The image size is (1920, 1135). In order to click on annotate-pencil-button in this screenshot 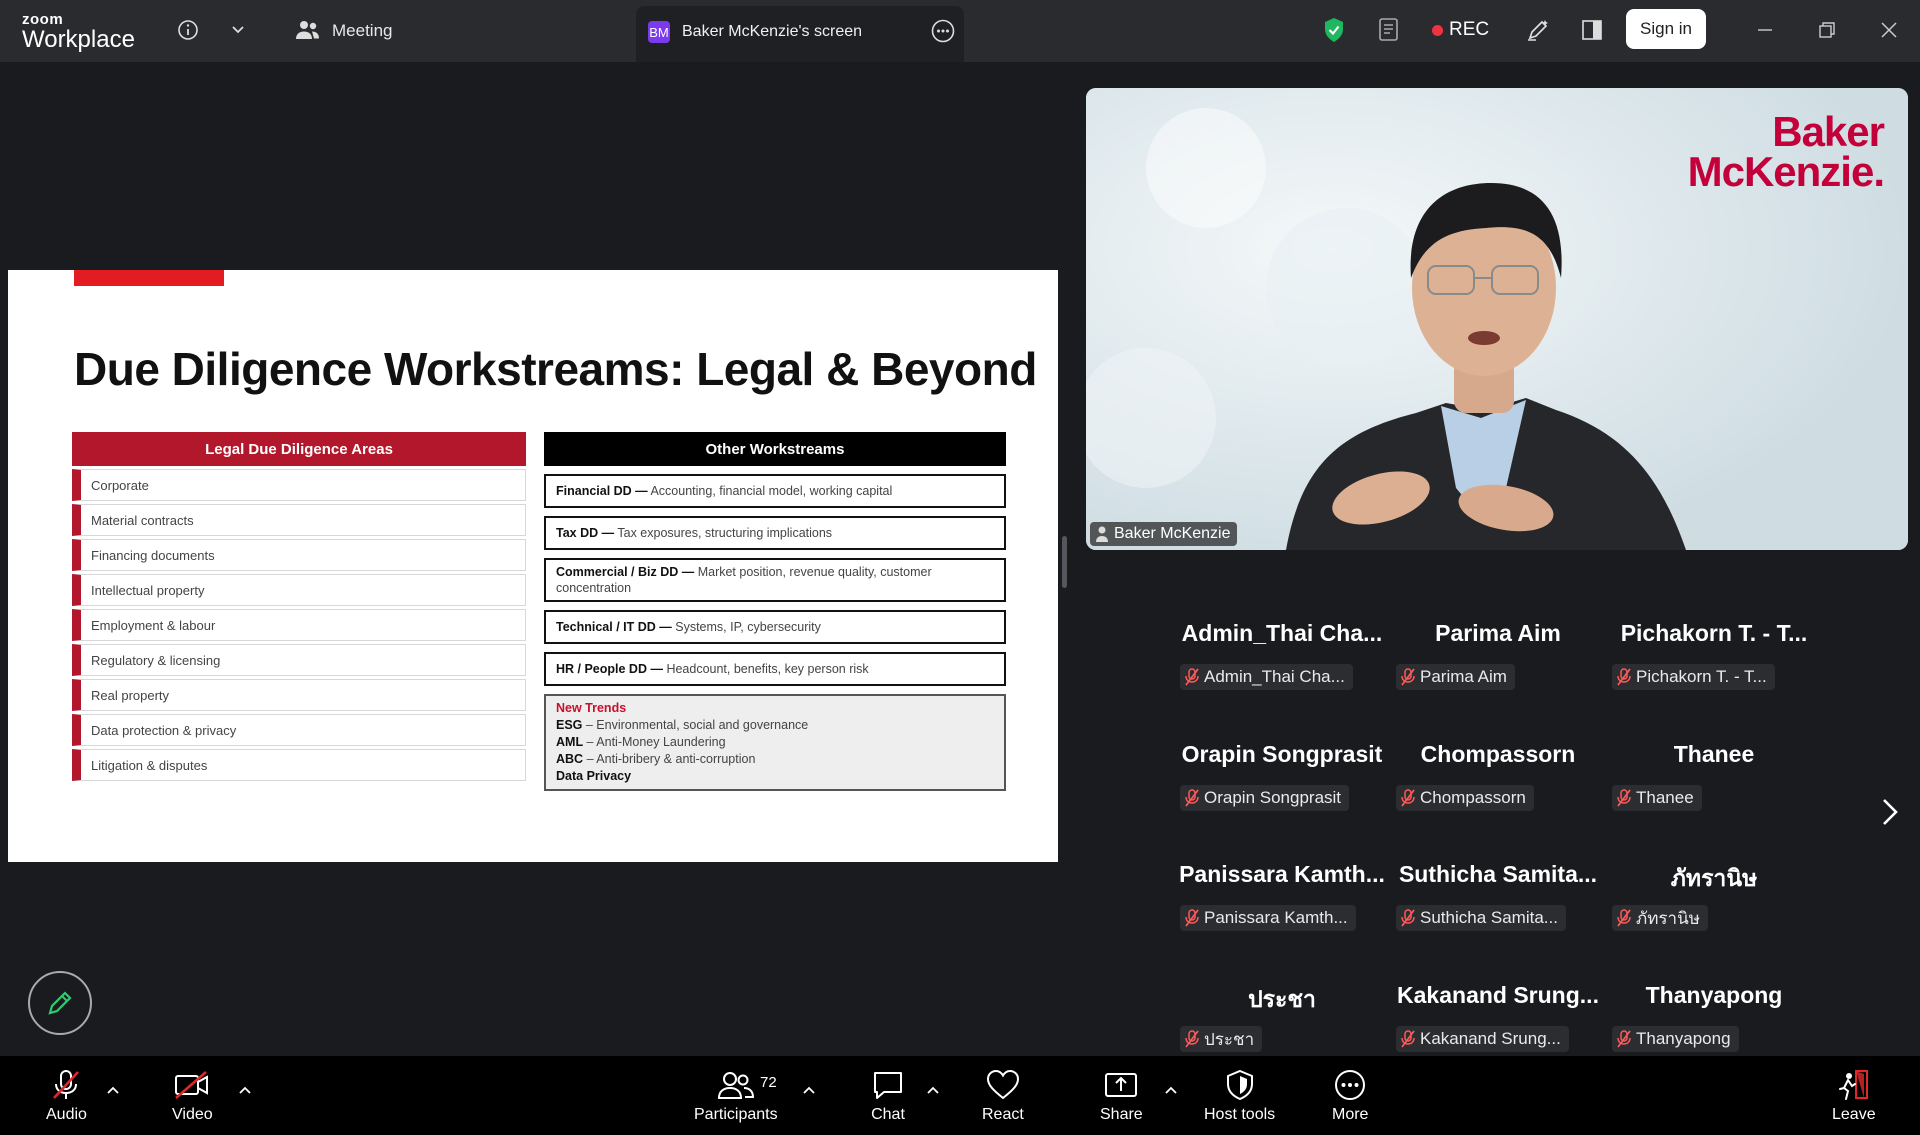, I will do `click(60, 1003)`.